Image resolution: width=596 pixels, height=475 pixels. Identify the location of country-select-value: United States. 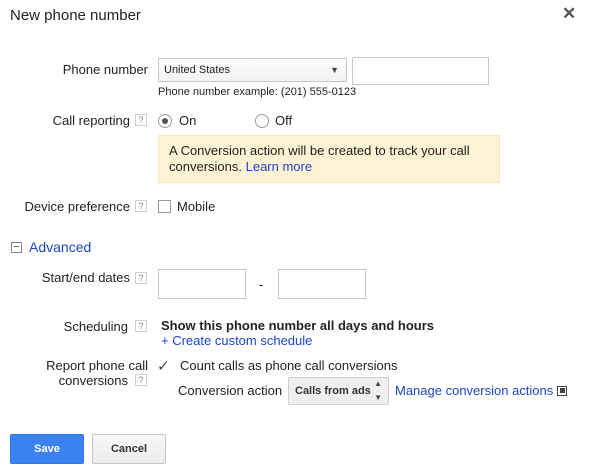
(197, 70).